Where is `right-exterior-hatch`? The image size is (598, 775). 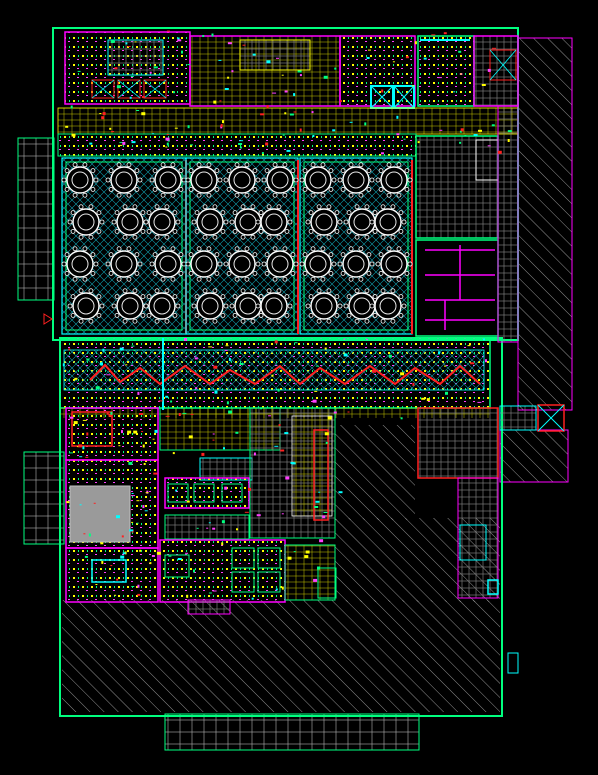 right-exterior-hatch is located at coordinates (545, 224).